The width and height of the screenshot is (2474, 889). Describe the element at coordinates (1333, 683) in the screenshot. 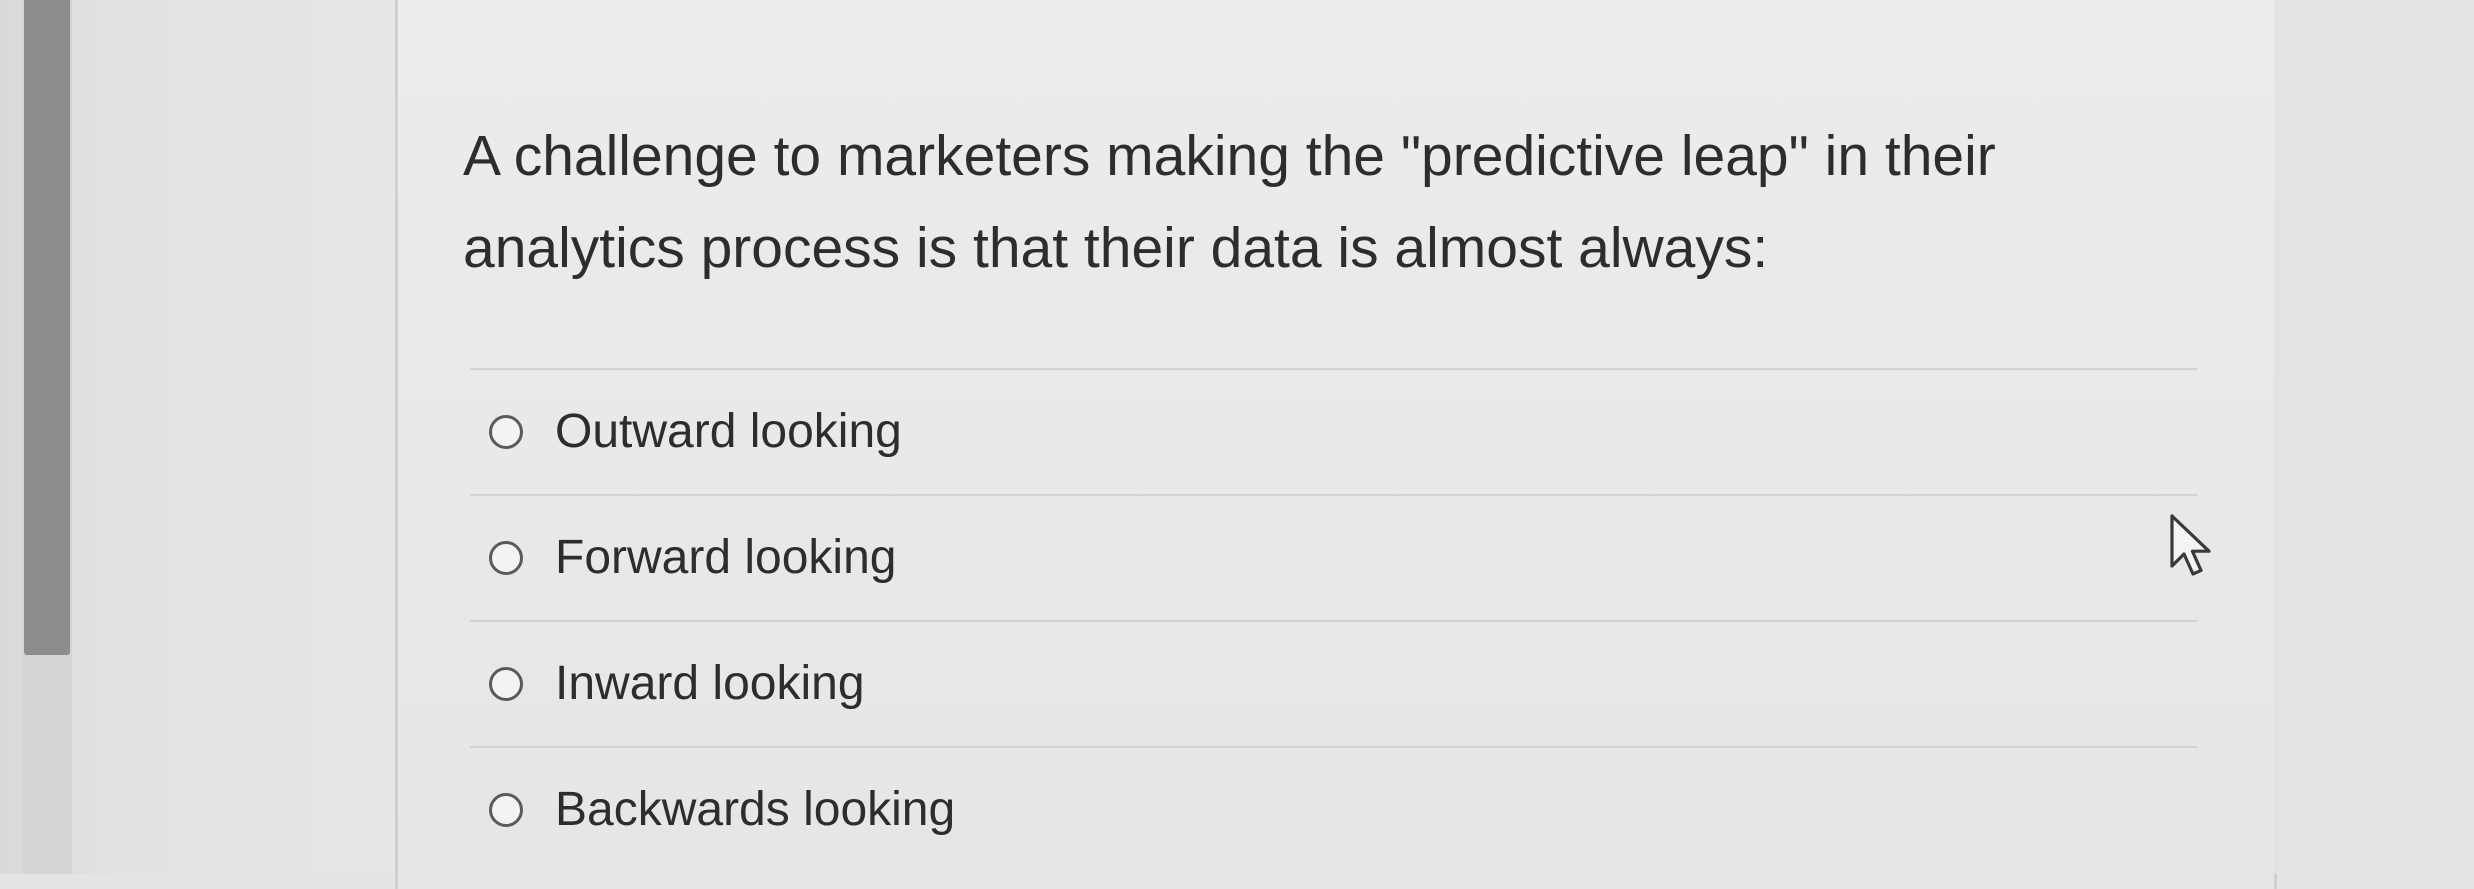

I see `answer-option-inward-looking: Inward looking` at that location.